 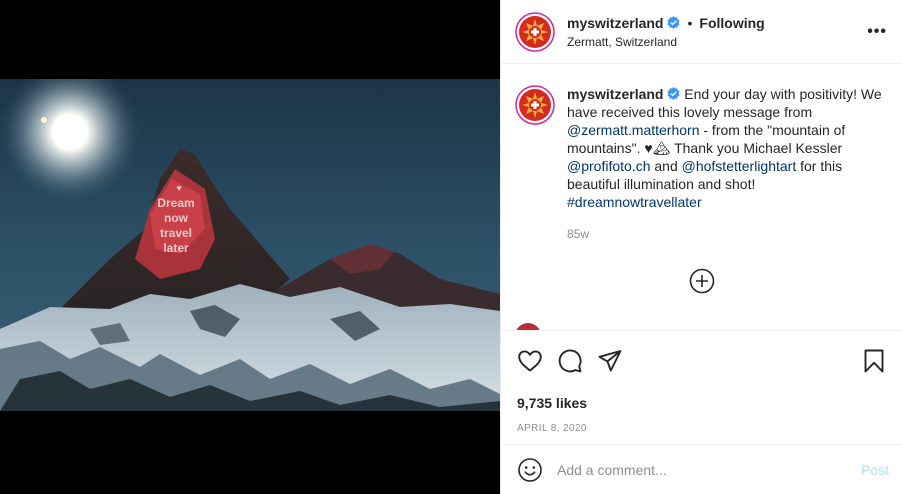 What do you see at coordinates (685, 326) in the screenshot?
I see `partially-visible-comment` at bounding box center [685, 326].